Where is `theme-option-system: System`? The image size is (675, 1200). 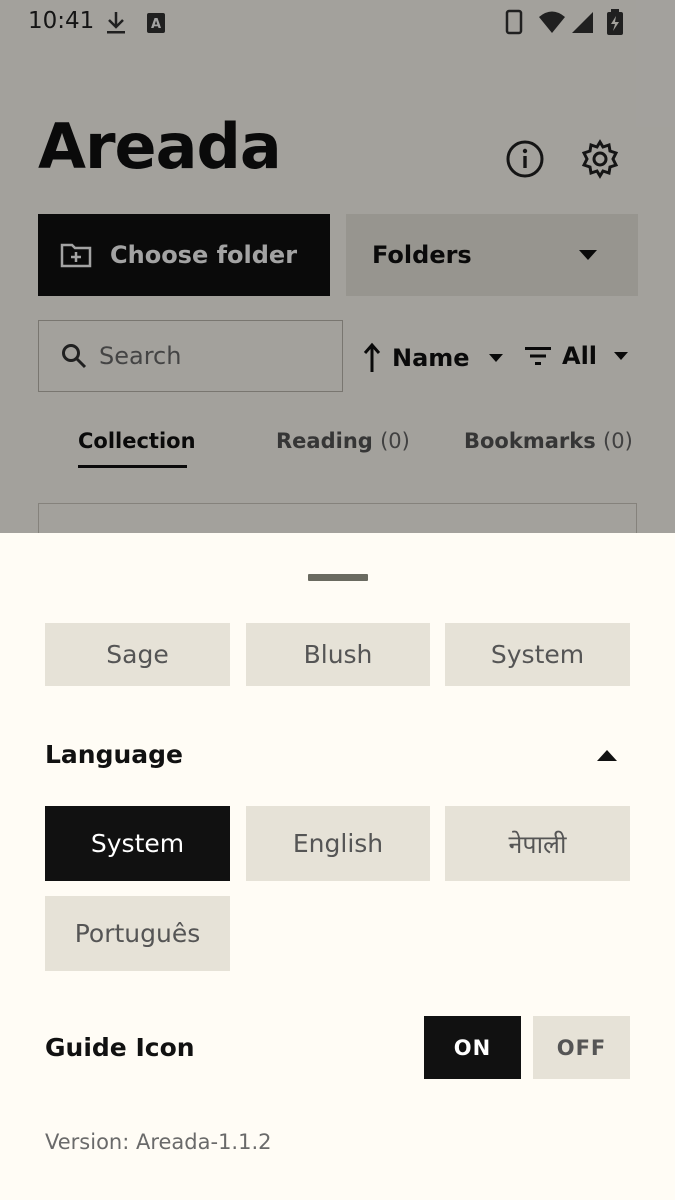
theme-option-system: System is located at coordinates (537, 654).